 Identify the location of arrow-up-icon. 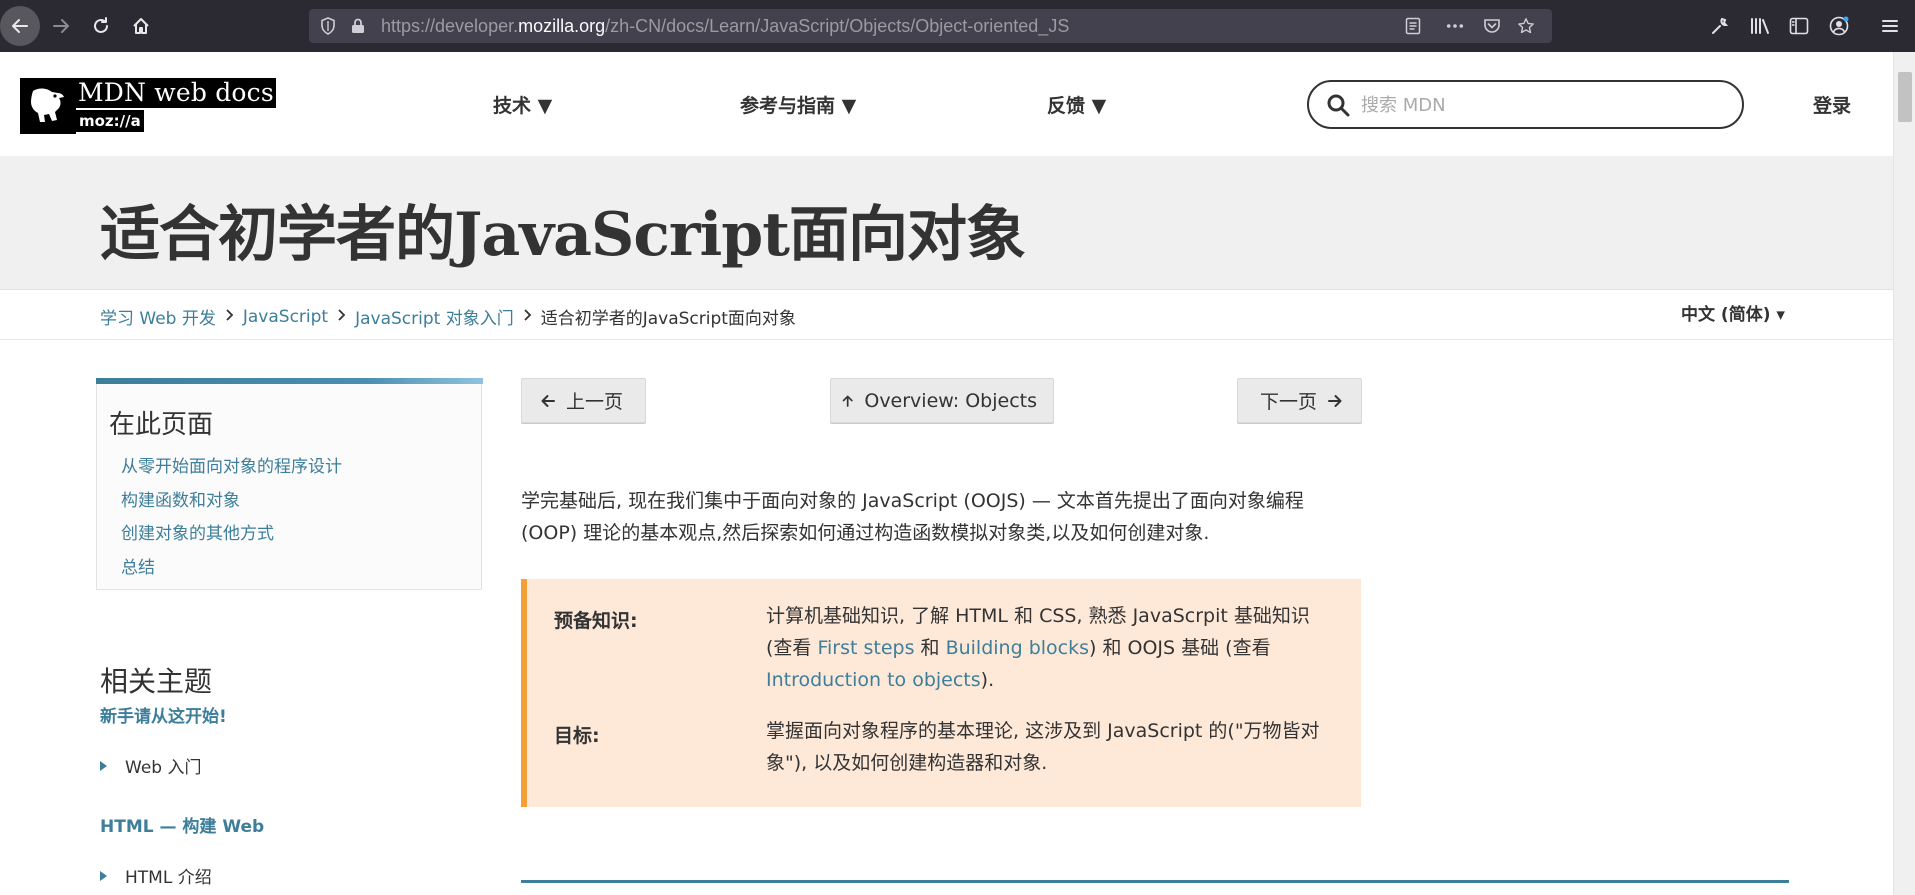
(847, 401).